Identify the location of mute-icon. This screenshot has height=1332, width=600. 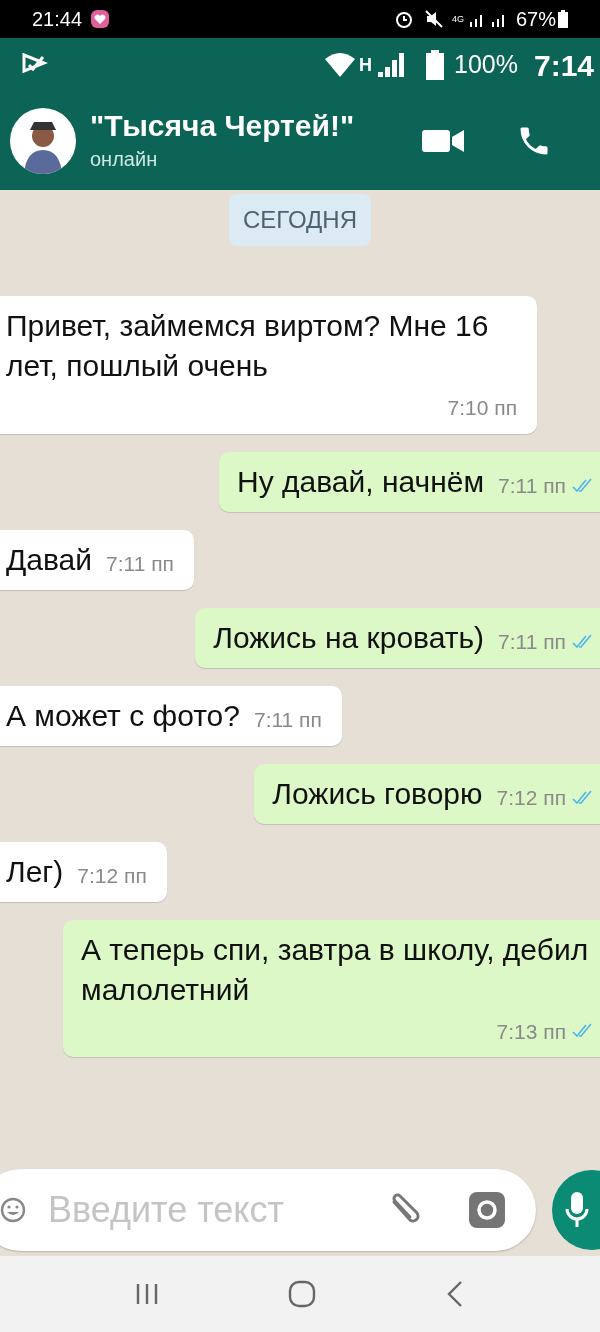
(433, 19).